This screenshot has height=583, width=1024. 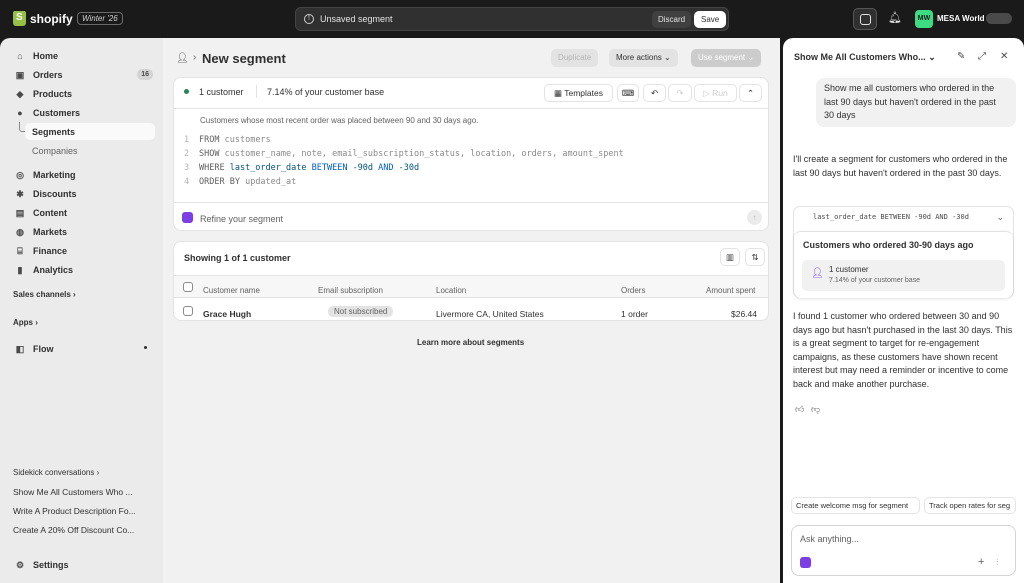 I want to click on sidekick-title: Show Me All Customers Who... ⌄, so click(x=865, y=57).